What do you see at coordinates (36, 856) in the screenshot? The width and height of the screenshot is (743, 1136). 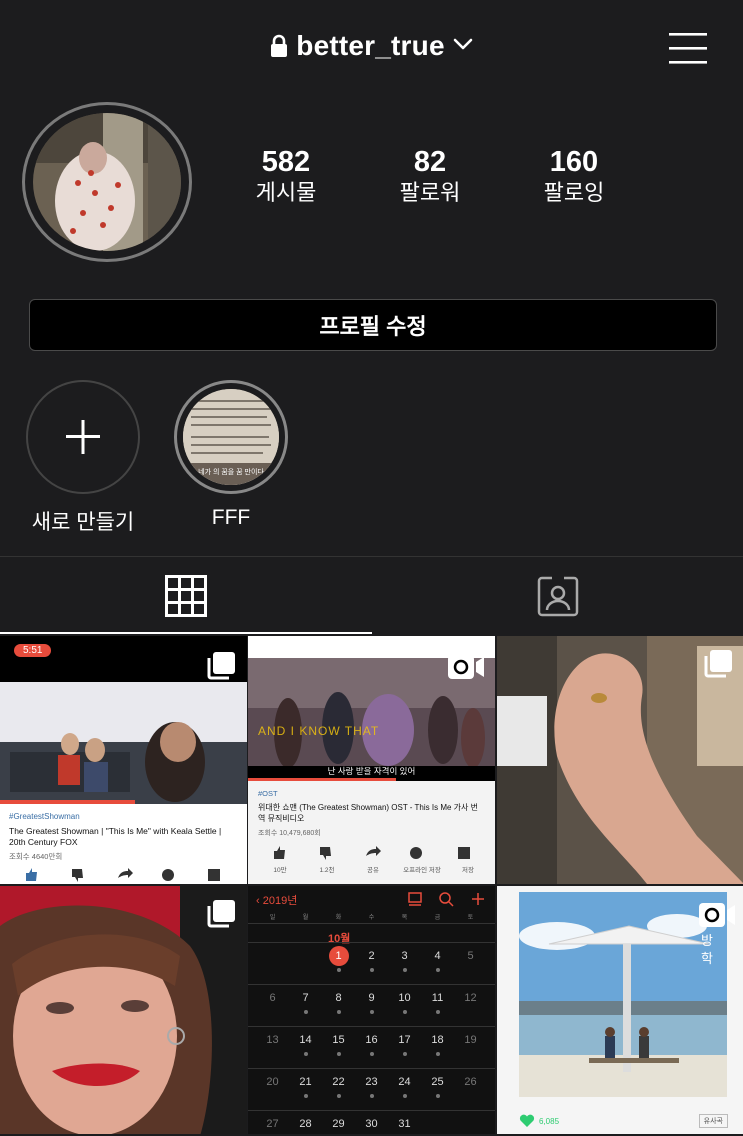 I see `view-count: 조회수 4640만회` at bounding box center [36, 856].